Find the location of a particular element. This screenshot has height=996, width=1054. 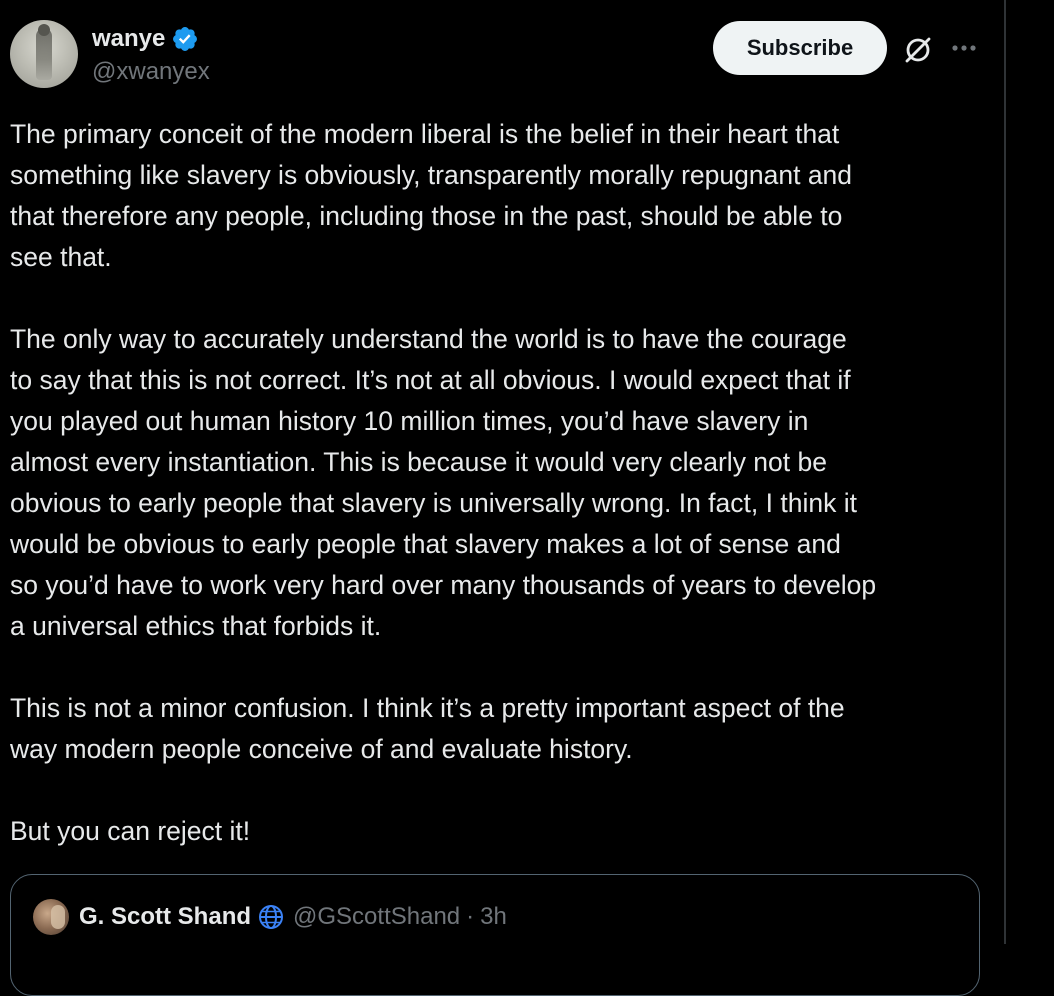

avatar-figure-head is located at coordinates (44, 30).